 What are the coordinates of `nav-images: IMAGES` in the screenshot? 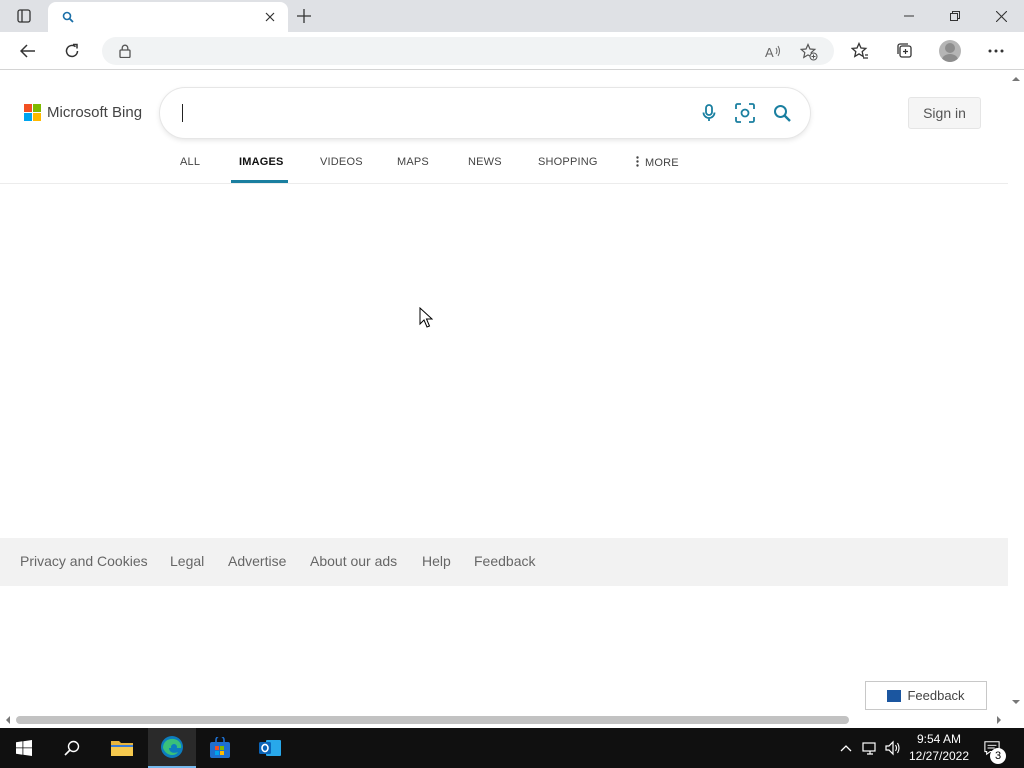 It's located at (261, 162).